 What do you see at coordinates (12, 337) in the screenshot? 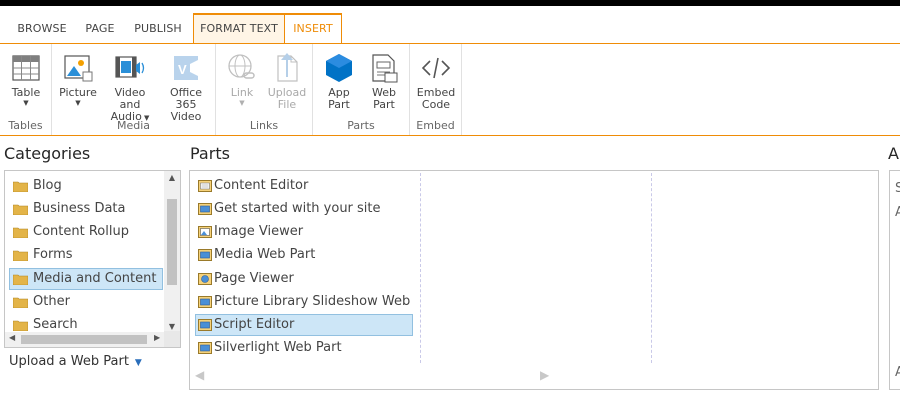
I see `scroll-left-arrow-icon: ◀` at bounding box center [12, 337].